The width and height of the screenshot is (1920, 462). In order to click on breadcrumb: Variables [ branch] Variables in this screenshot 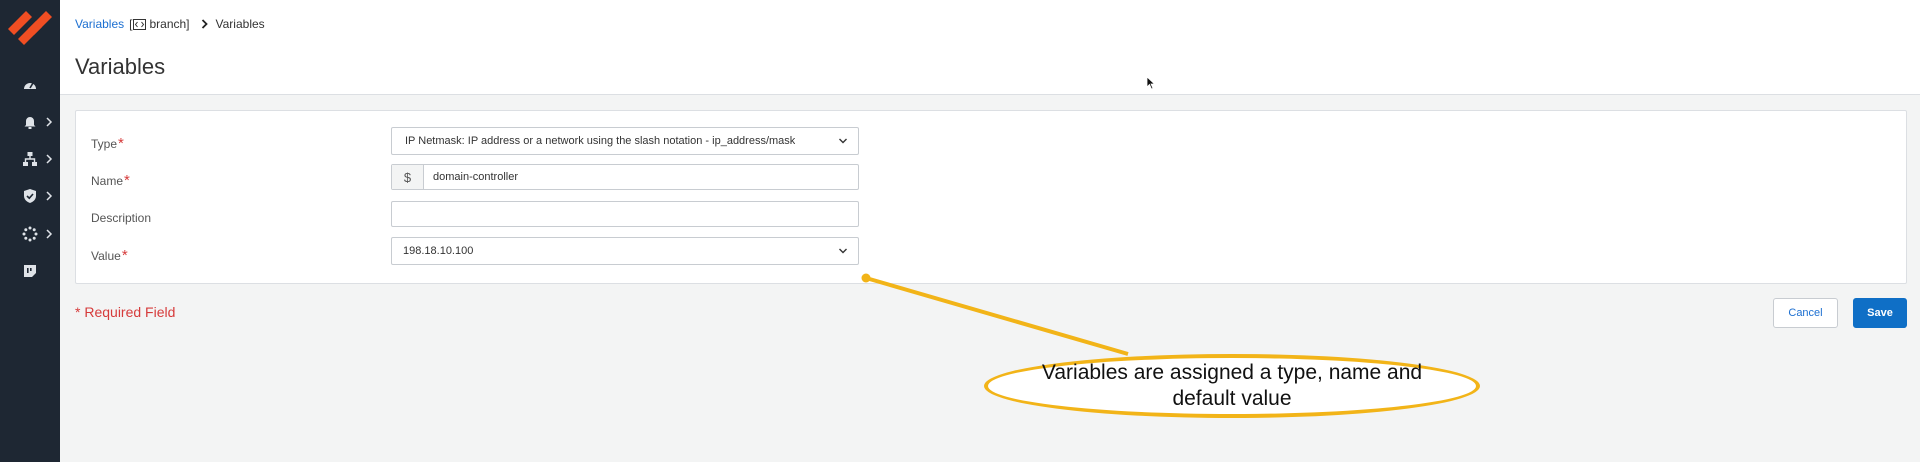, I will do `click(170, 24)`.